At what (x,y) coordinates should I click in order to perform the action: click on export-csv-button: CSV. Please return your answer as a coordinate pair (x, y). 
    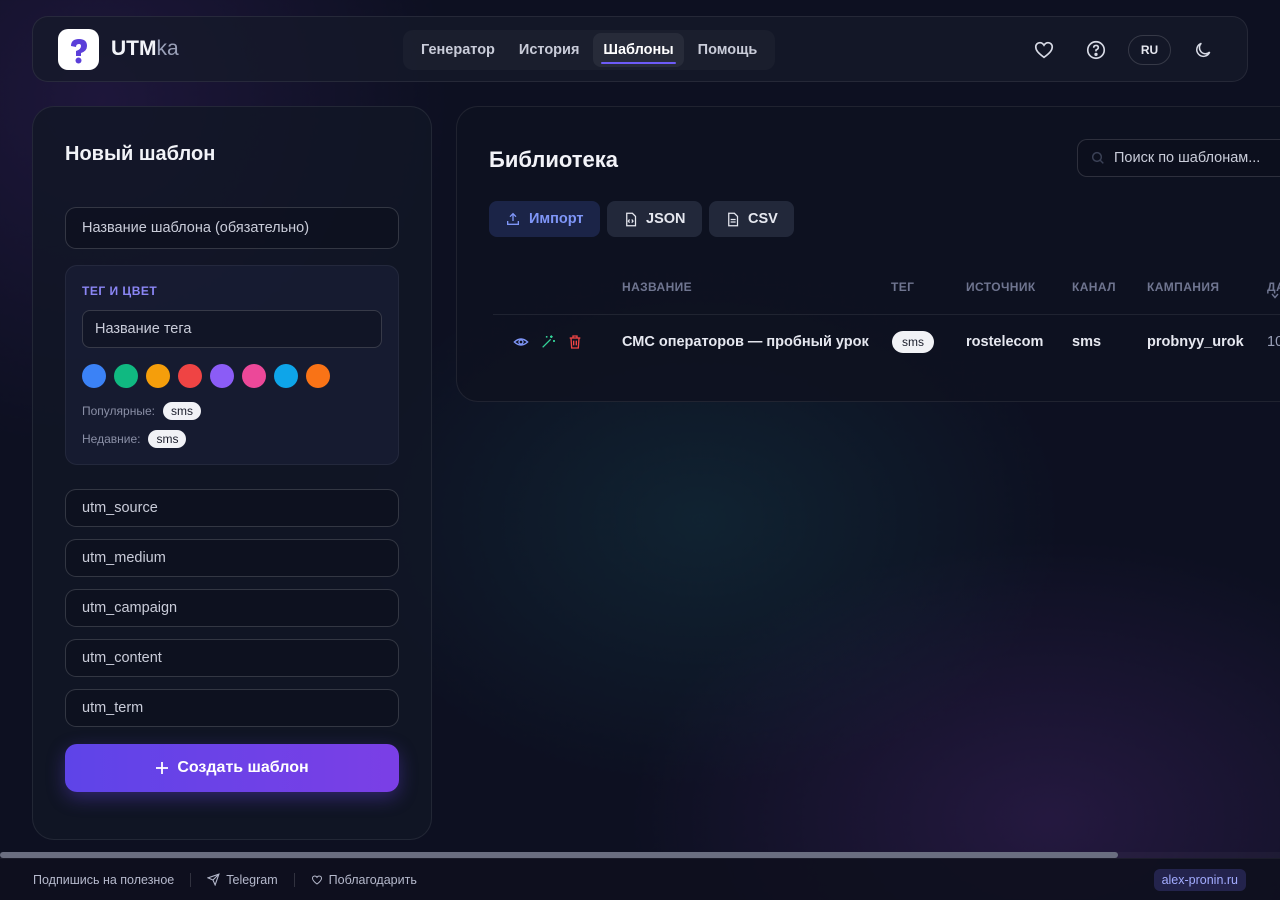
    Looking at the image, I should click on (751, 219).